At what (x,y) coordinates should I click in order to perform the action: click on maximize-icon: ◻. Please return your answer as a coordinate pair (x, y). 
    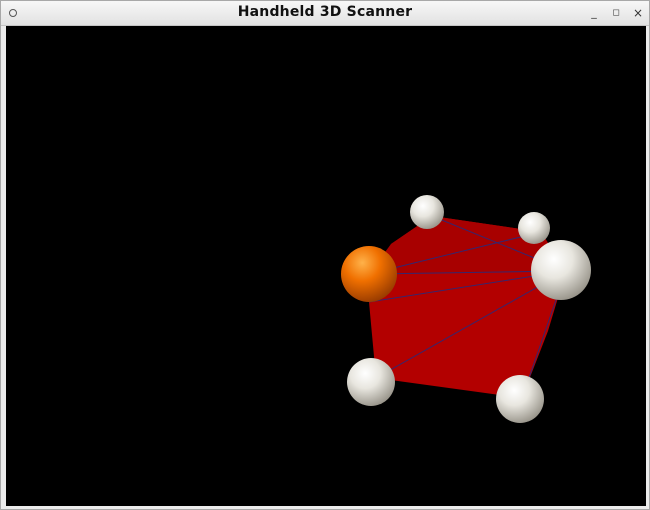
    Looking at the image, I should click on (616, 13).